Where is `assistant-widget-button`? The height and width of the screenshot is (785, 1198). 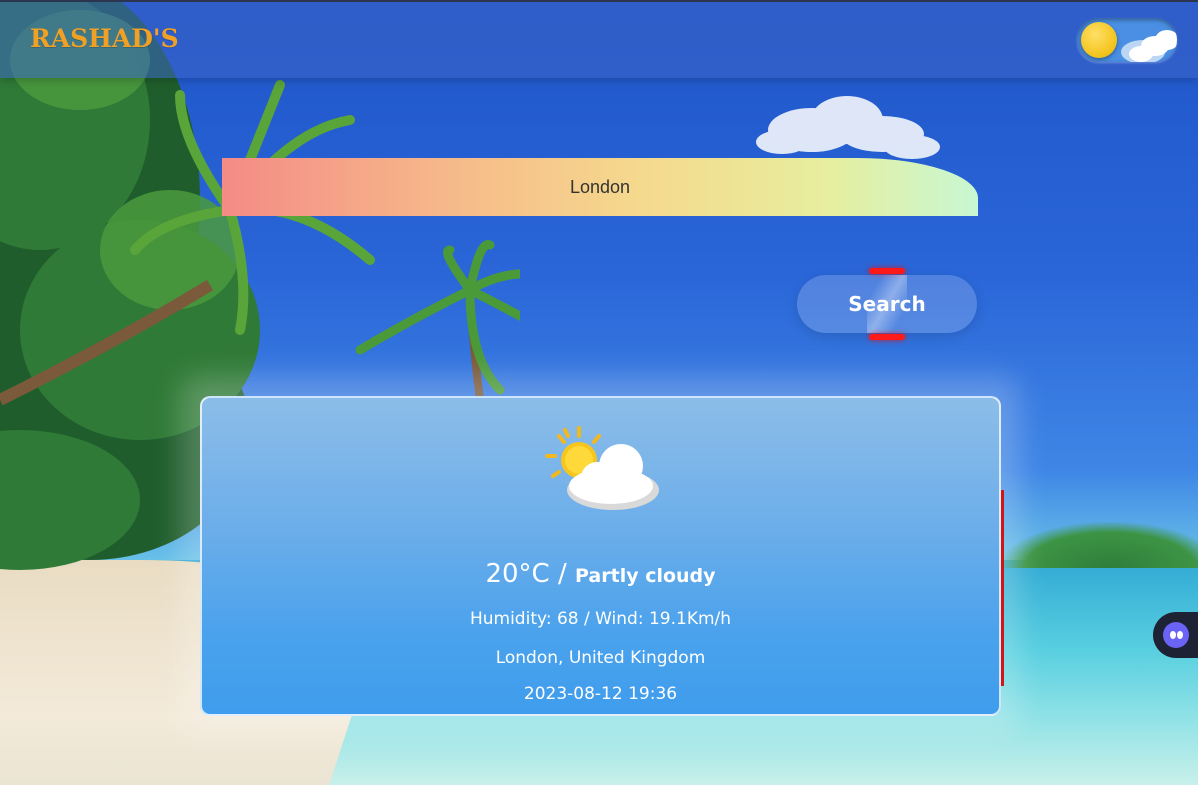 assistant-widget-button is located at coordinates (1175, 635).